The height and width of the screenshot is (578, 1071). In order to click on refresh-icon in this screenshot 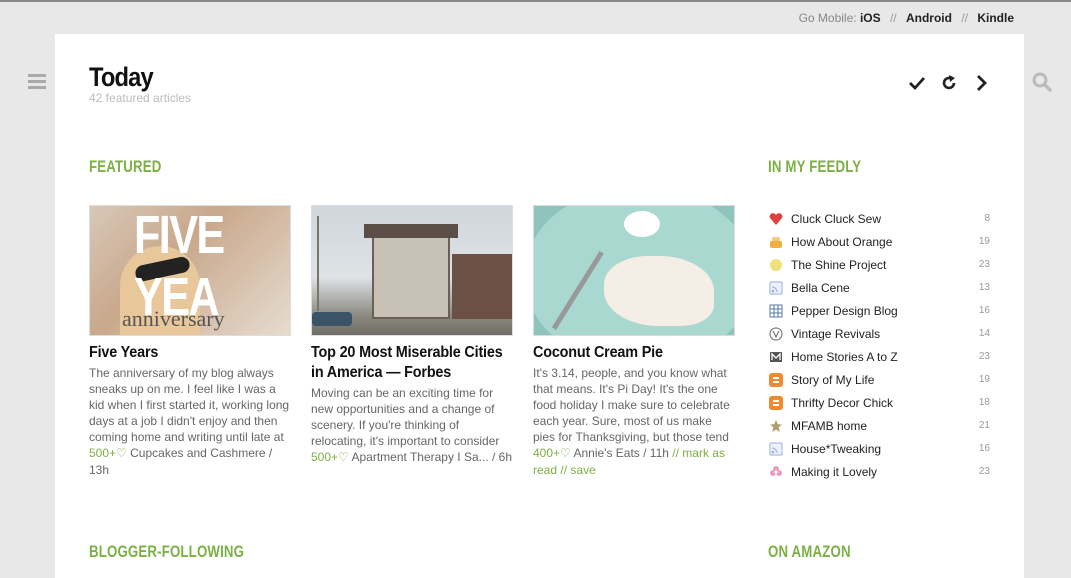, I will do `click(949, 83)`.